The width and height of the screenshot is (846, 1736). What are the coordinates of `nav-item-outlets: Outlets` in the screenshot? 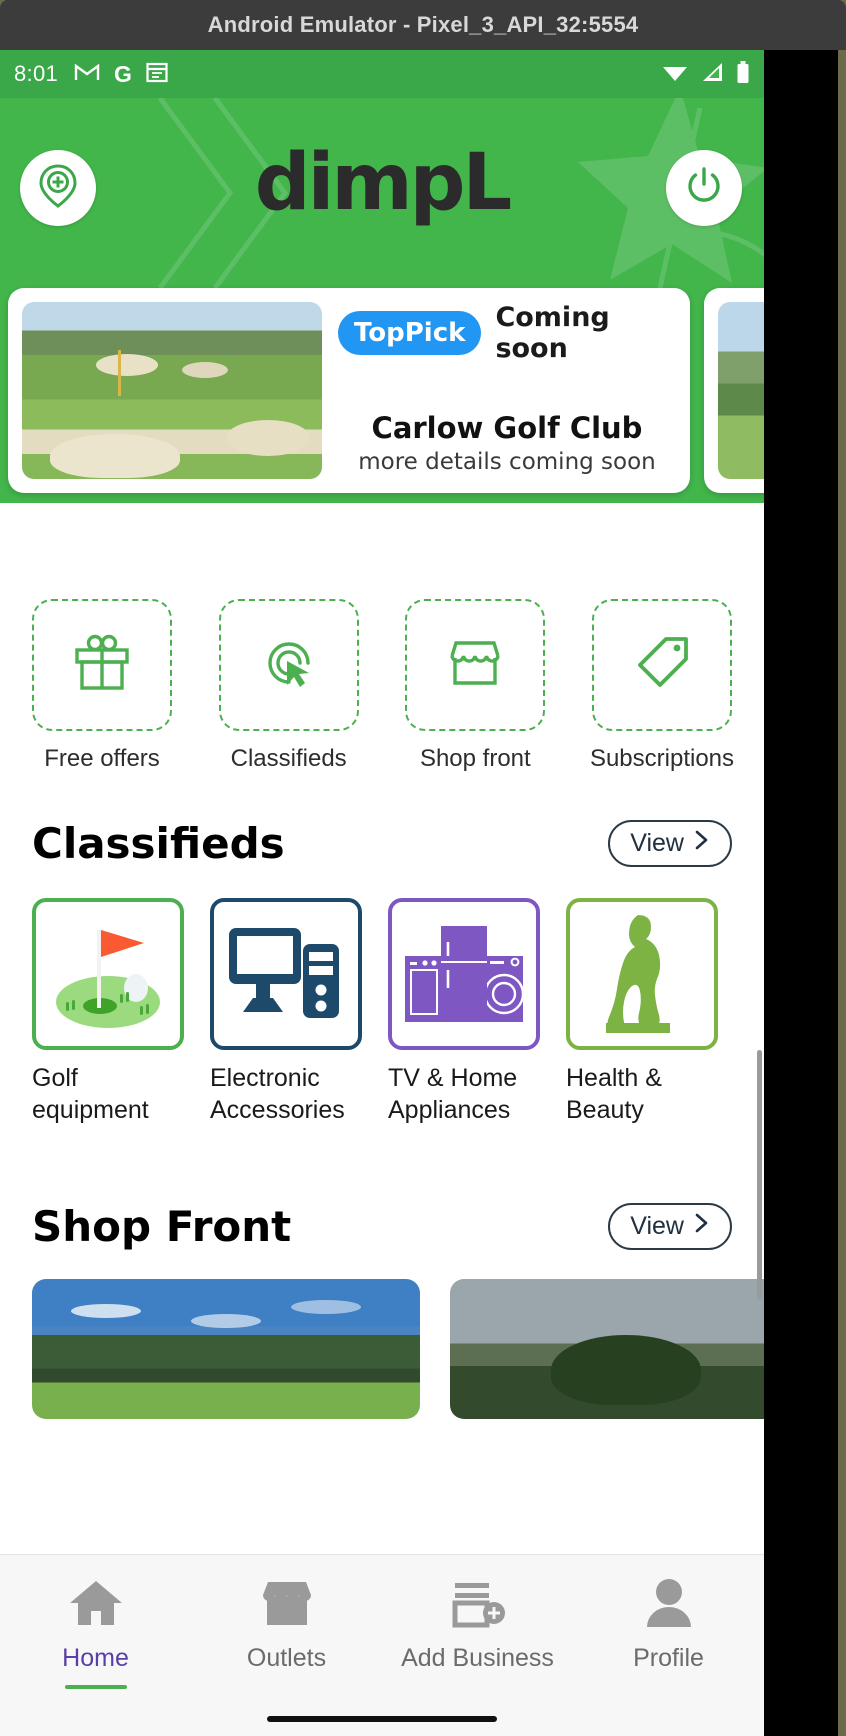 It's located at (286, 1633).